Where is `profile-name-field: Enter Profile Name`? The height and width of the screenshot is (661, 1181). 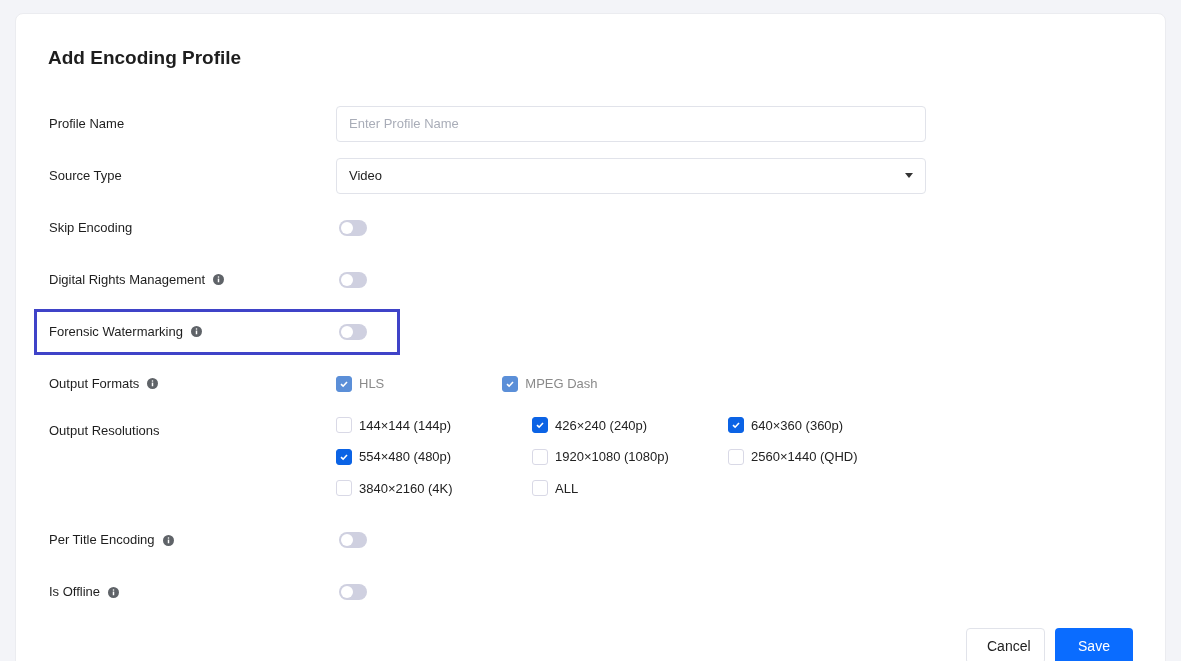
profile-name-field: Enter Profile Name is located at coordinates (631, 123).